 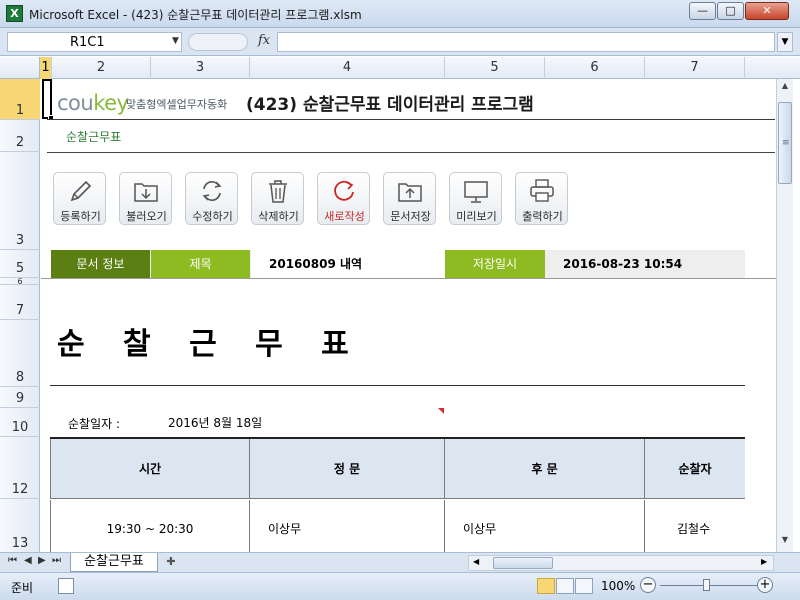 I want to click on zoom-slider-thumb, so click(x=706, y=585).